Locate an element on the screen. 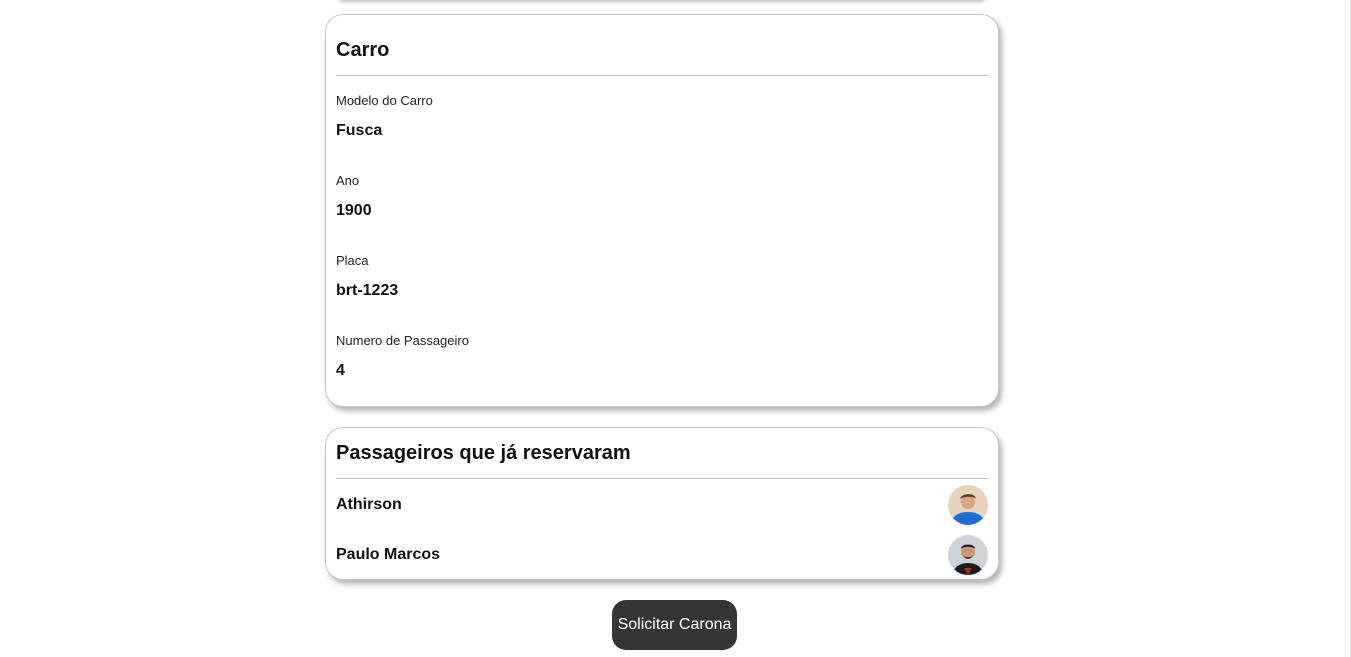 The width and height of the screenshot is (1351, 657). car-model-value: Fusca is located at coordinates (359, 130).